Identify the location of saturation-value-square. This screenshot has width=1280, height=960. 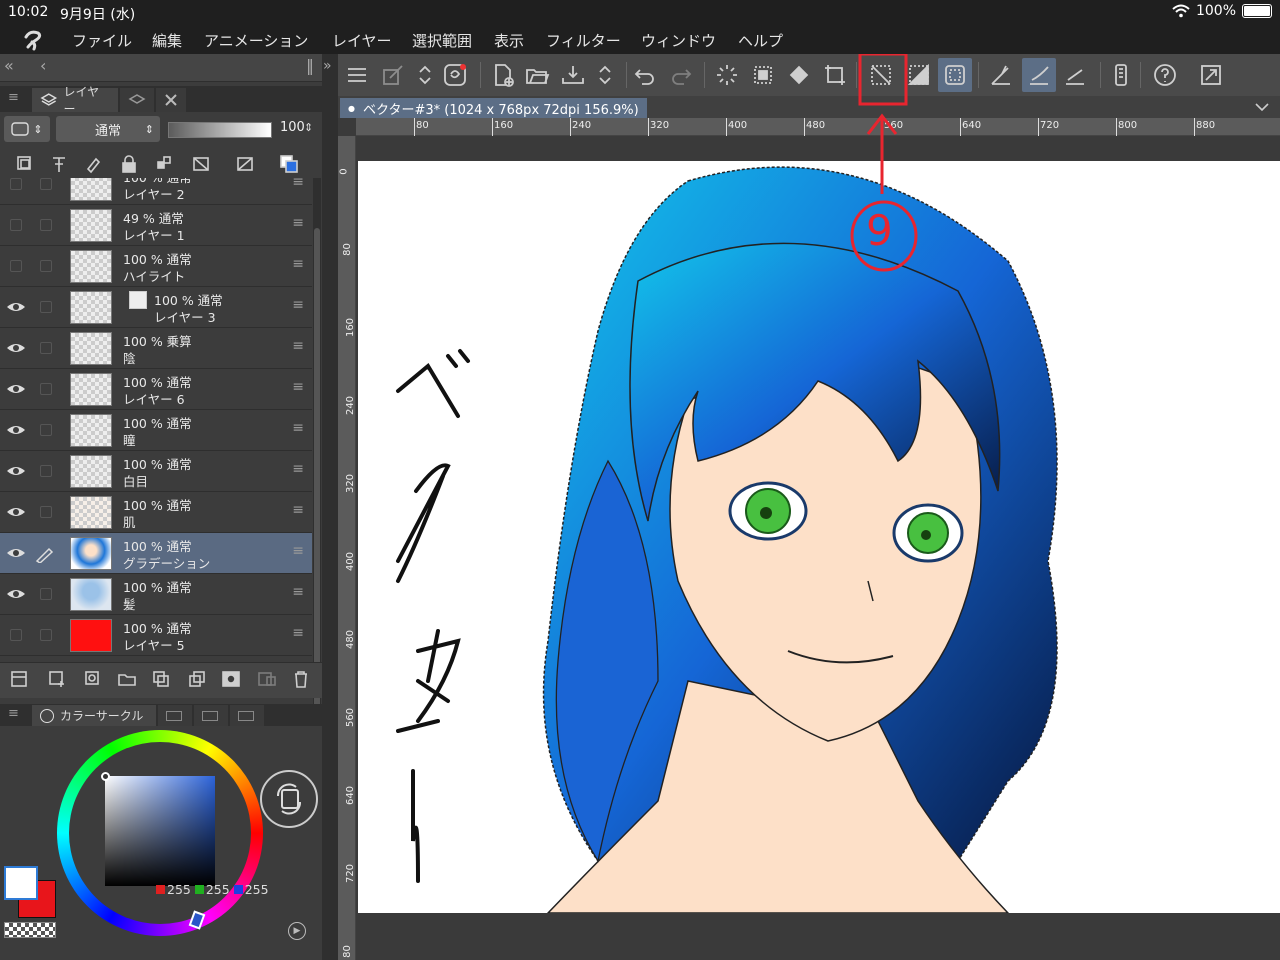
(160, 831).